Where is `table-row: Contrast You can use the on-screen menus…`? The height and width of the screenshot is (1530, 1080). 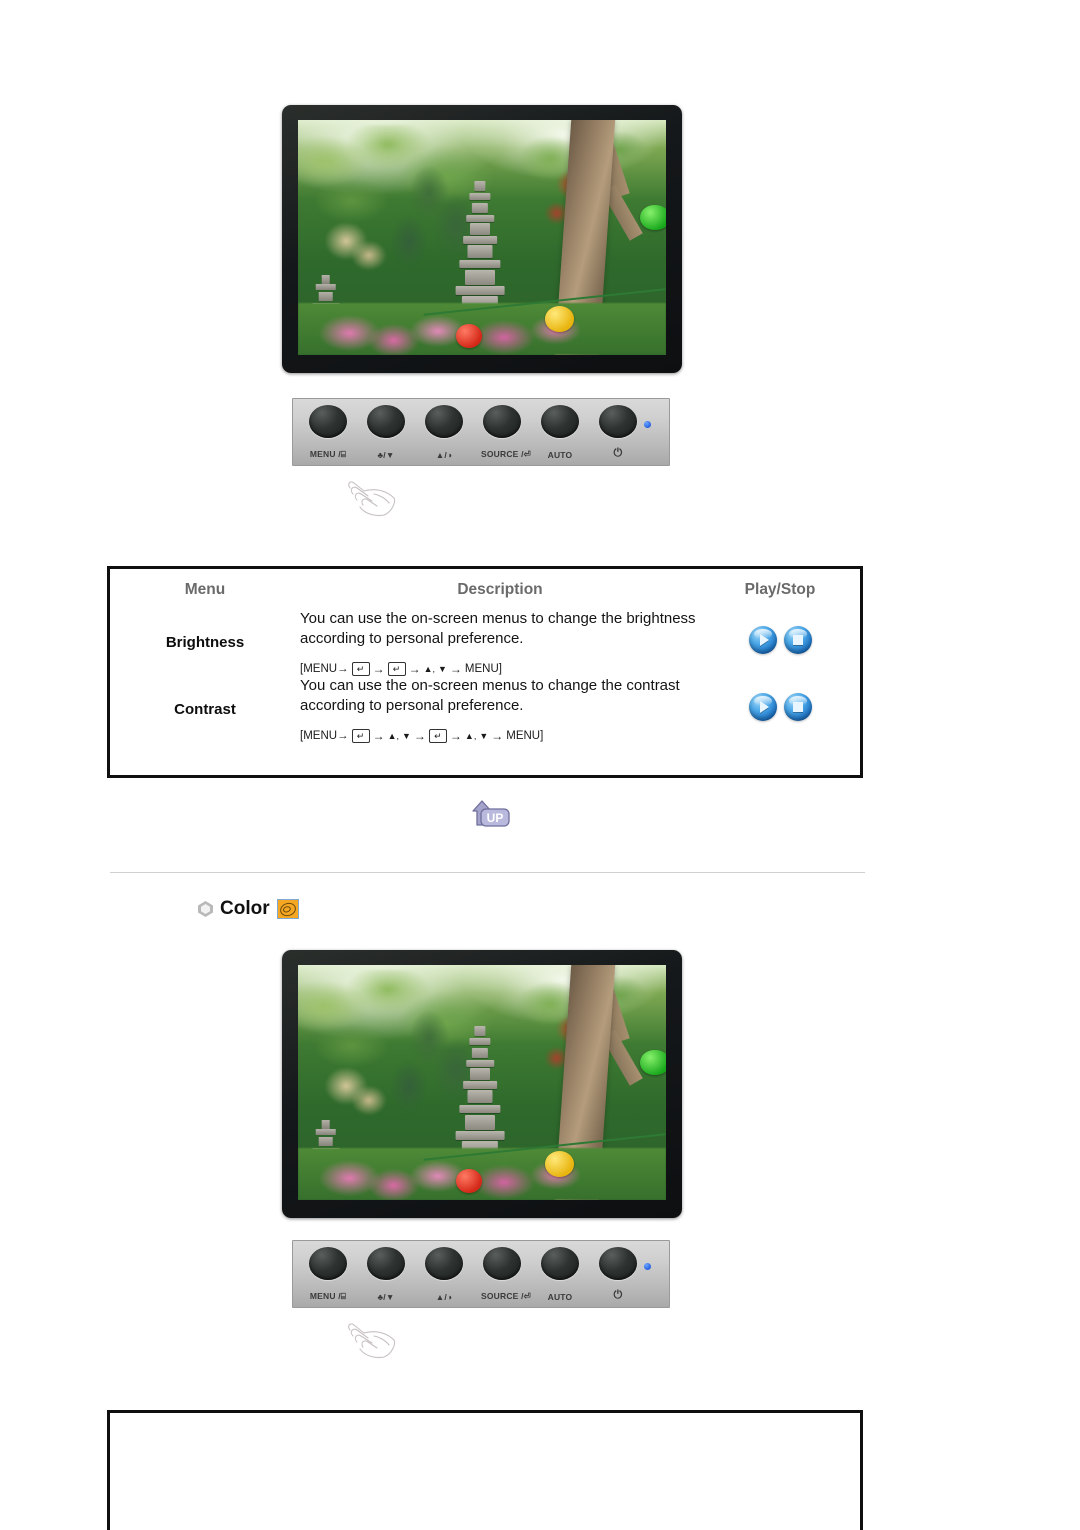 table-row: Contrast You can use the on-screen menus… is located at coordinates (485, 709).